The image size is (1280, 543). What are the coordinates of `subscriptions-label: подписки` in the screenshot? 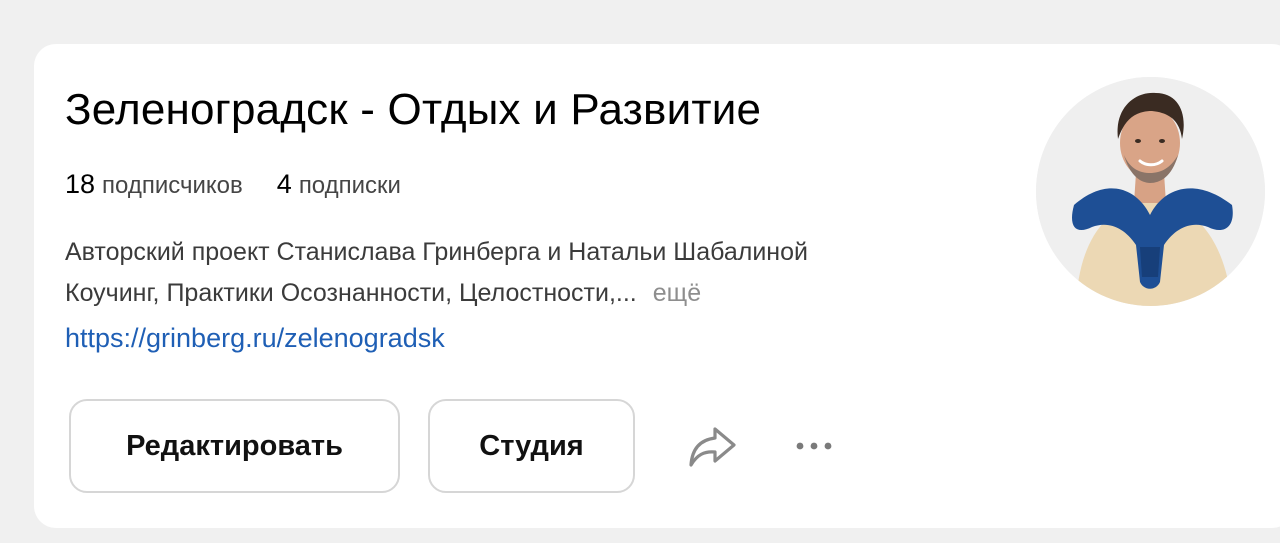 It's located at (349, 185).